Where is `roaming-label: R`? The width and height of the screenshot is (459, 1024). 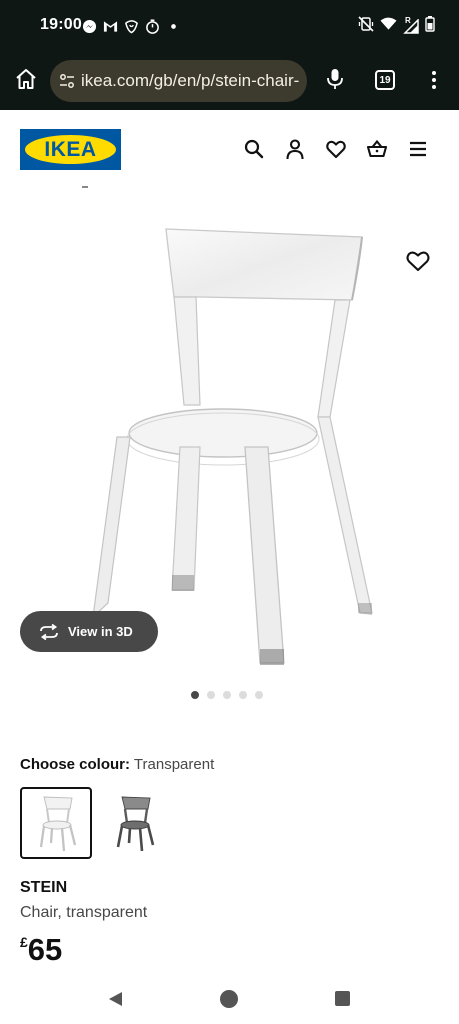
roaming-label: R is located at coordinates (408, 20).